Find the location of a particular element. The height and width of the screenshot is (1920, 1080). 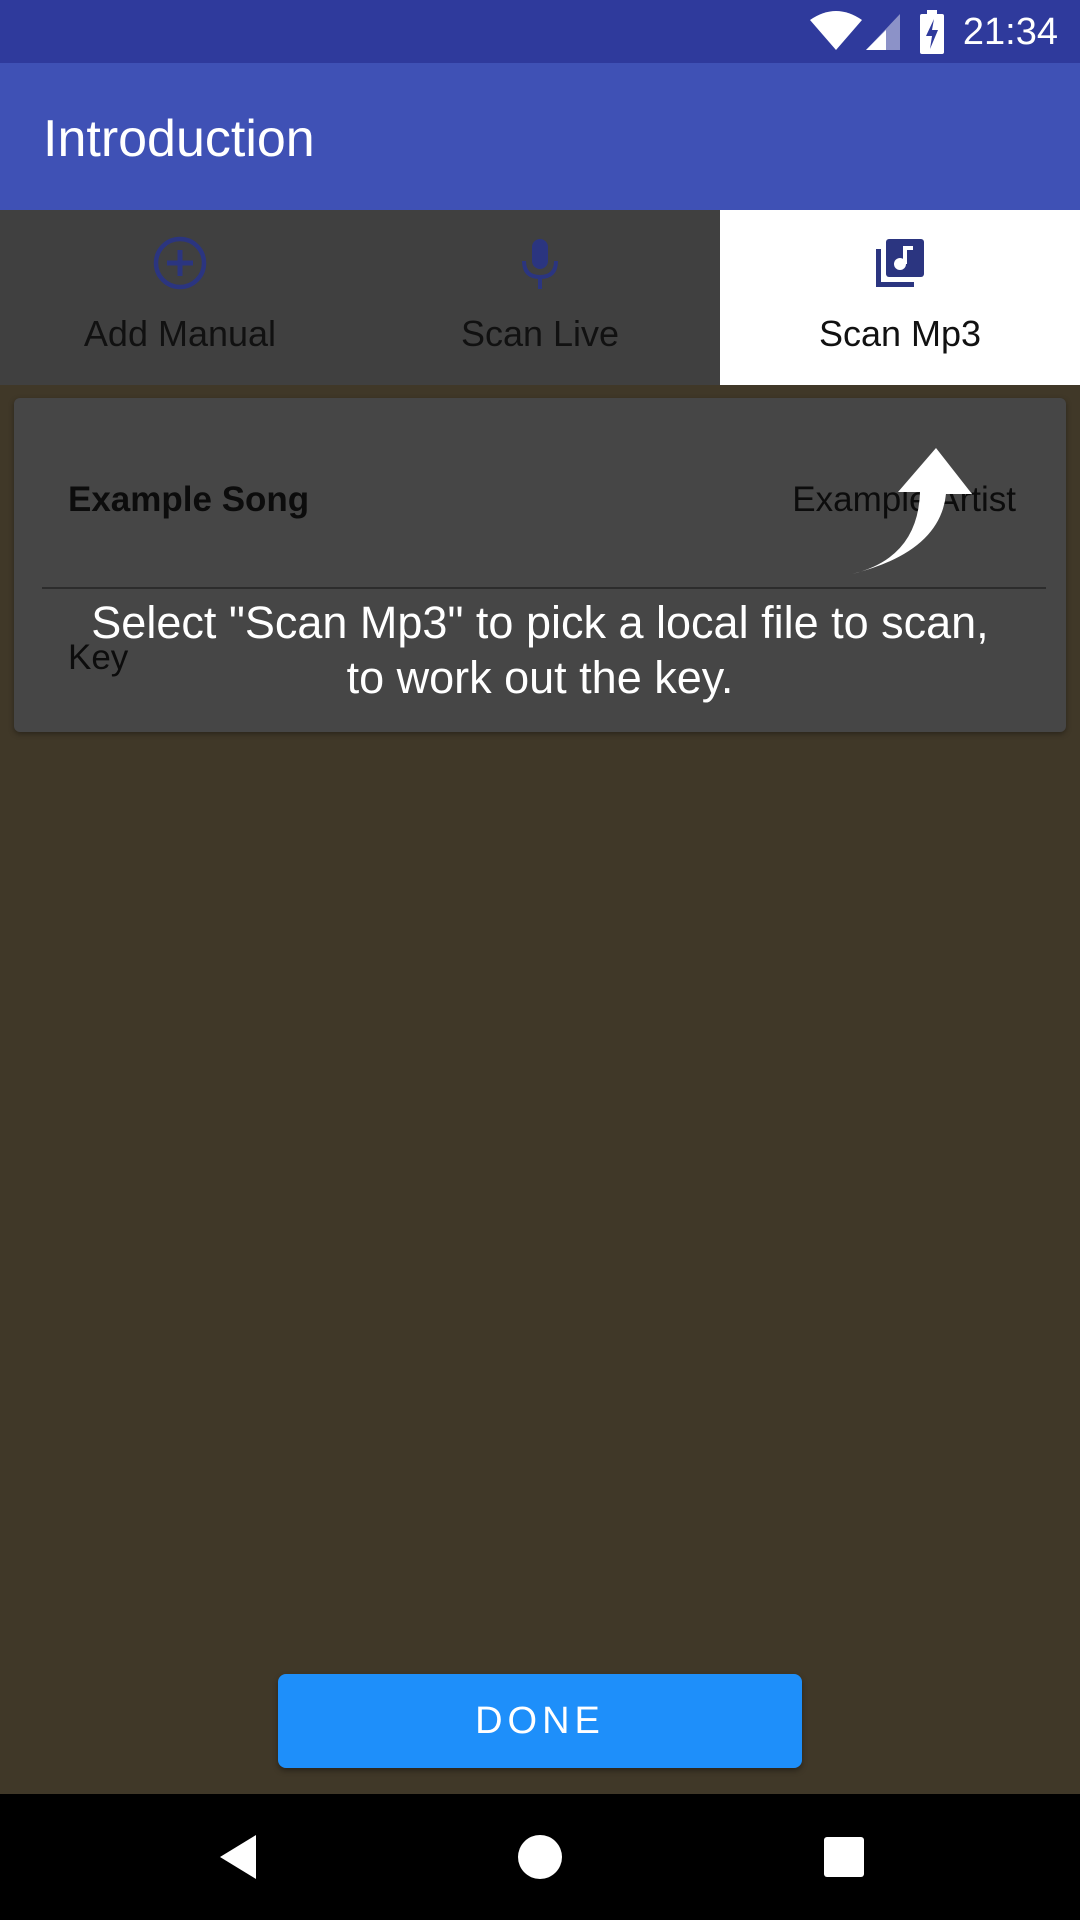

app-bar: Introduction is located at coordinates (540, 136).